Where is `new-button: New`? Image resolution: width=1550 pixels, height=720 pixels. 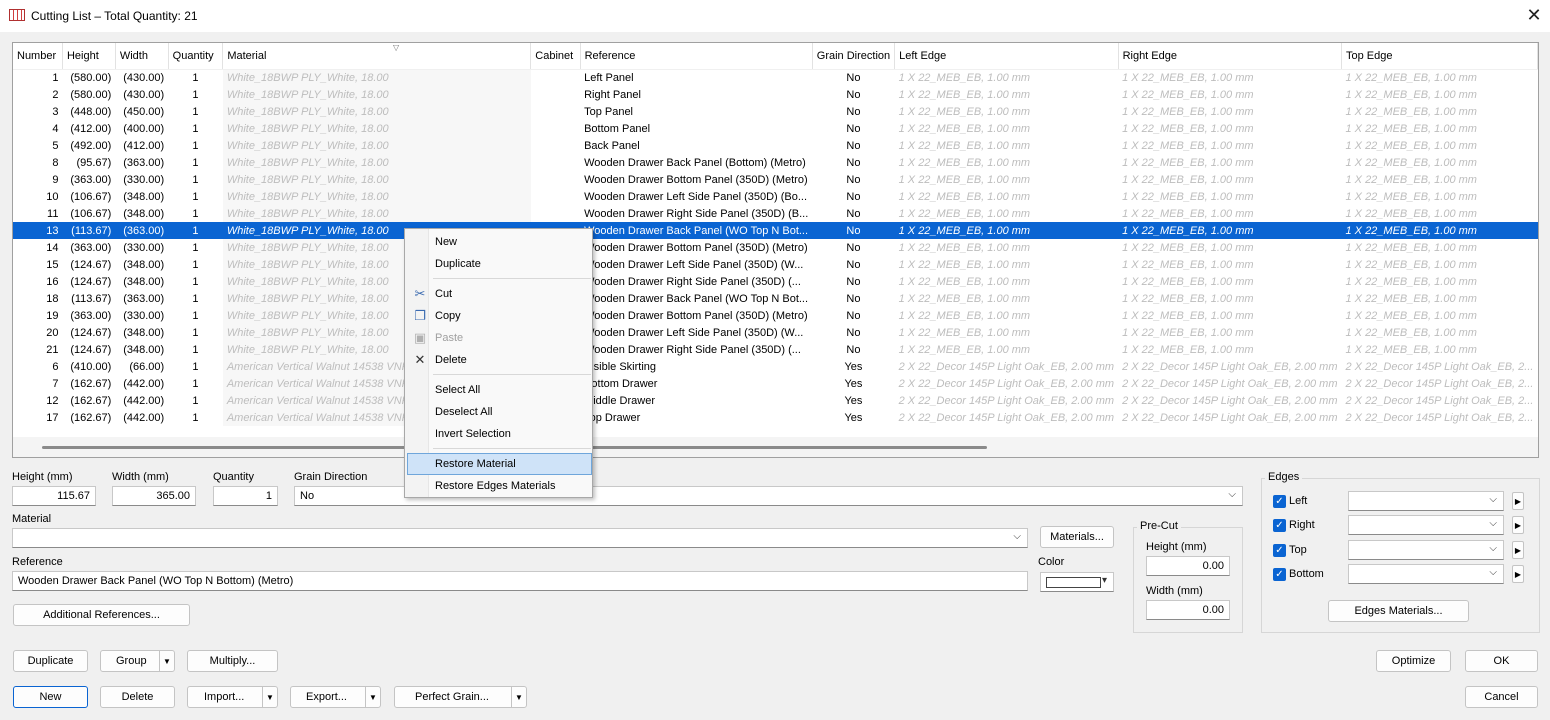
new-button: New is located at coordinates (50, 697).